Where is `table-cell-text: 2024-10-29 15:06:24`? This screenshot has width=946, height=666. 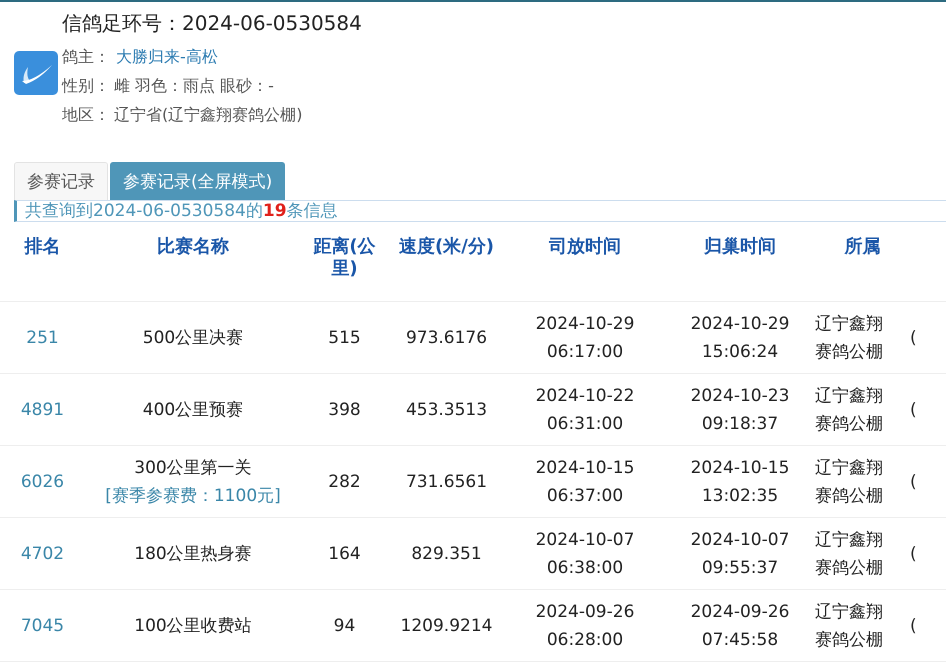 table-cell-text: 2024-10-29 15:06:24 is located at coordinates (740, 338).